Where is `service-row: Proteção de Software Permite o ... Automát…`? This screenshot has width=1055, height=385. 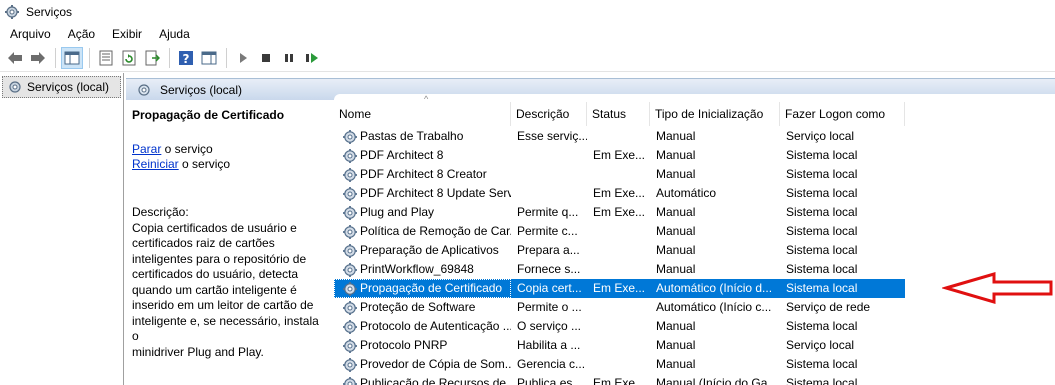
service-row: Proteção de Software Permite o ... Automát… is located at coordinates (619, 307).